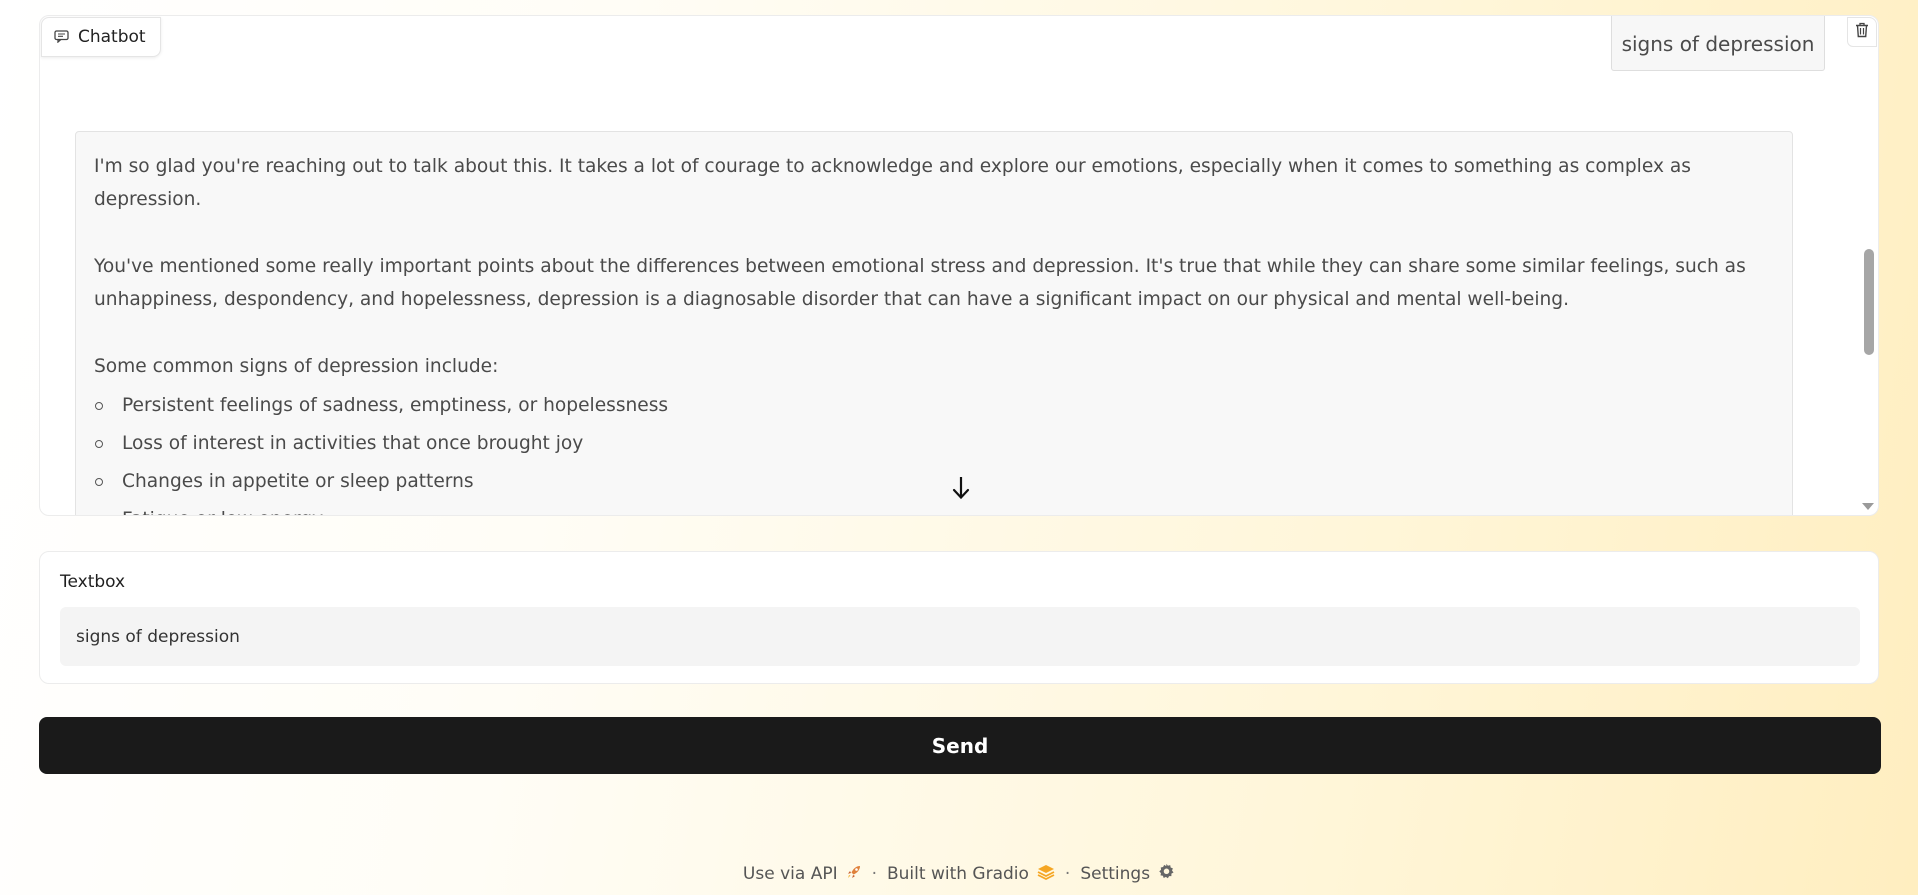  Describe the element at coordinates (934, 482) in the screenshot. I see `list-item: Changes in appetite or sleep patterns` at that location.